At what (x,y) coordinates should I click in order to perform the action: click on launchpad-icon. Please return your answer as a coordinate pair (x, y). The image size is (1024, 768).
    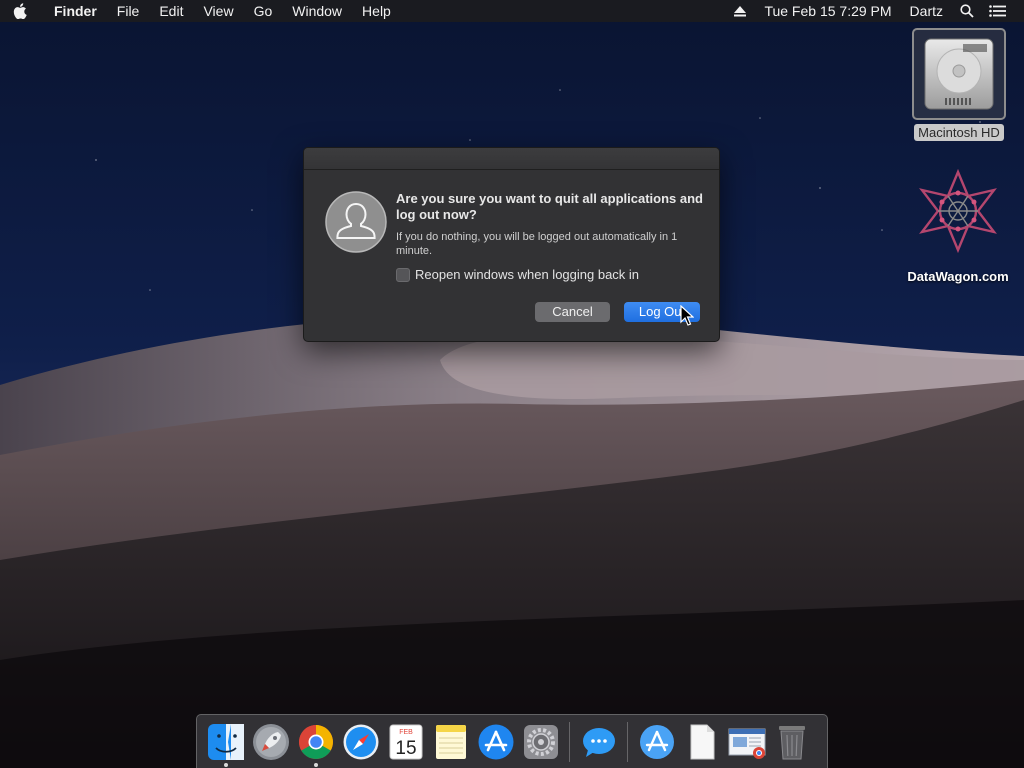
    Looking at the image, I should click on (270, 741).